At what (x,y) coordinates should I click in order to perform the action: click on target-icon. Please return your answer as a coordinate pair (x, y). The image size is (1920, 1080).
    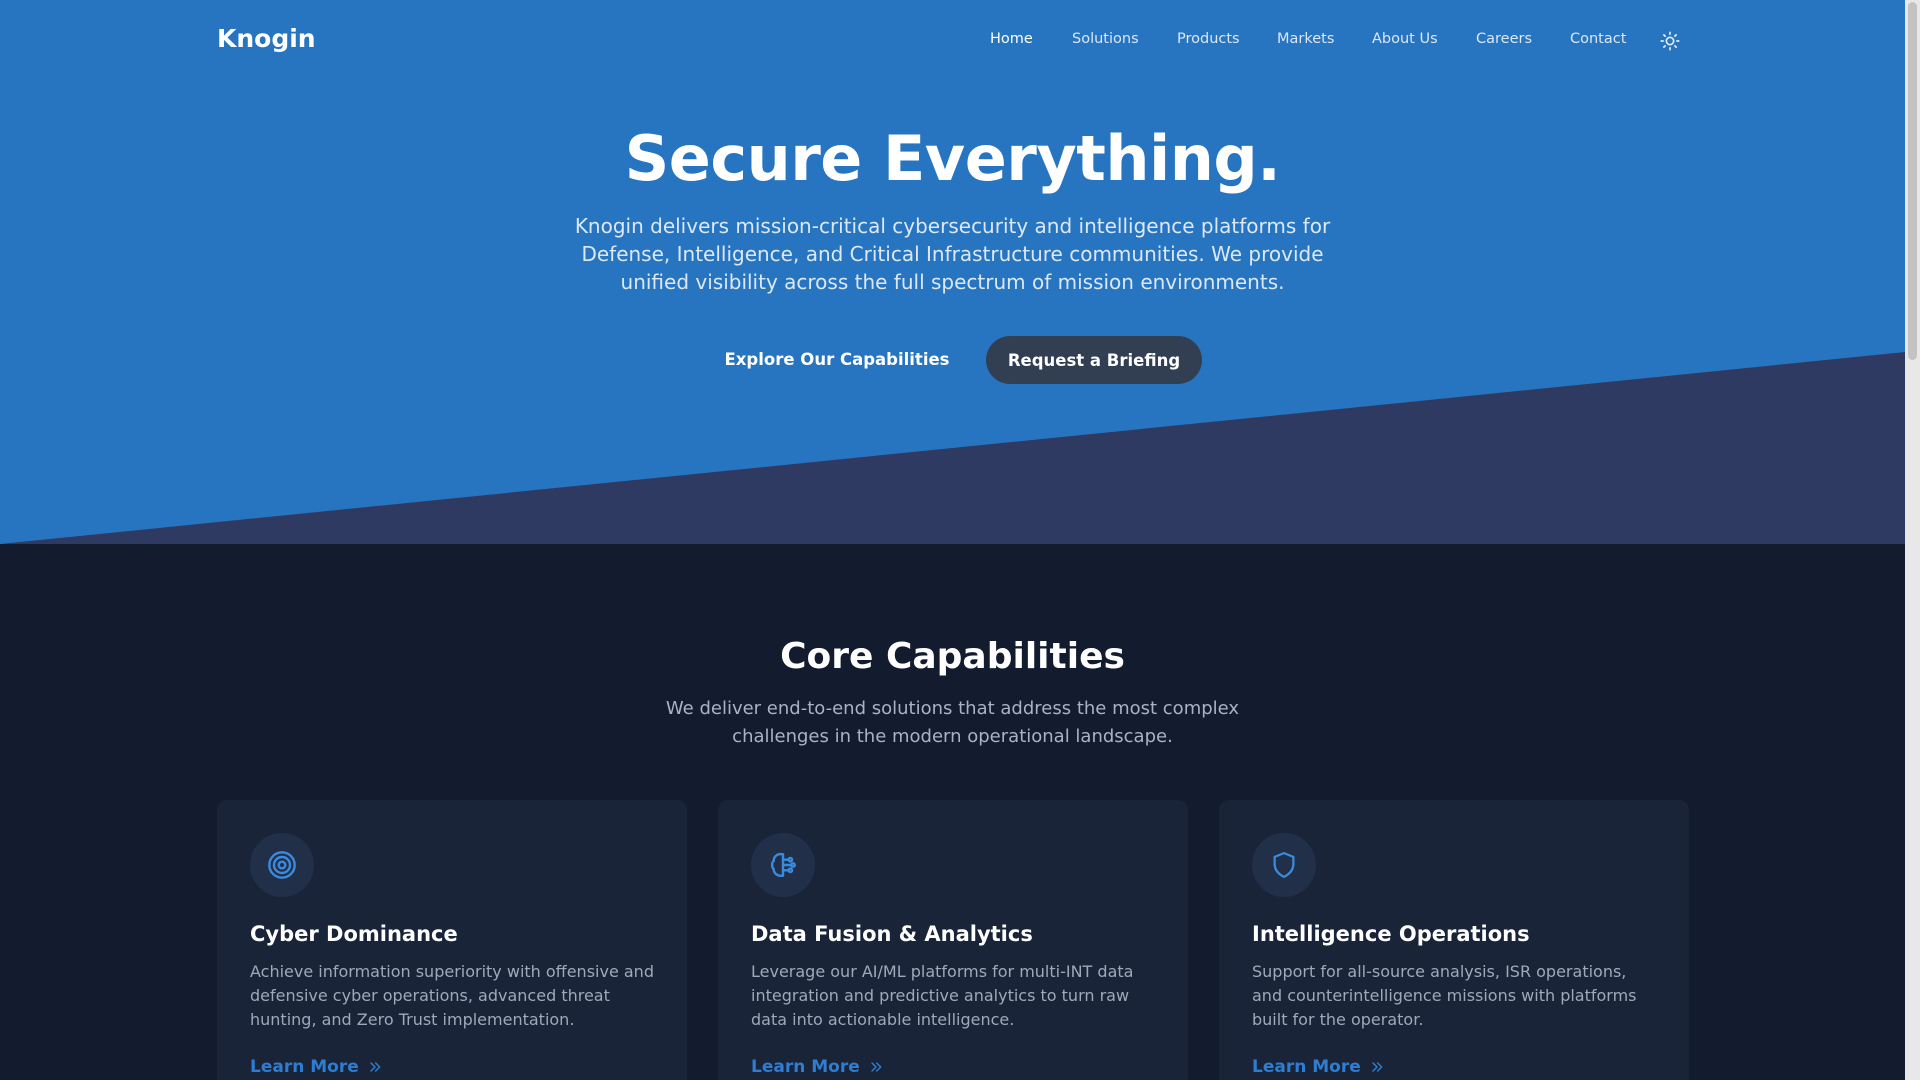
    Looking at the image, I should click on (282, 865).